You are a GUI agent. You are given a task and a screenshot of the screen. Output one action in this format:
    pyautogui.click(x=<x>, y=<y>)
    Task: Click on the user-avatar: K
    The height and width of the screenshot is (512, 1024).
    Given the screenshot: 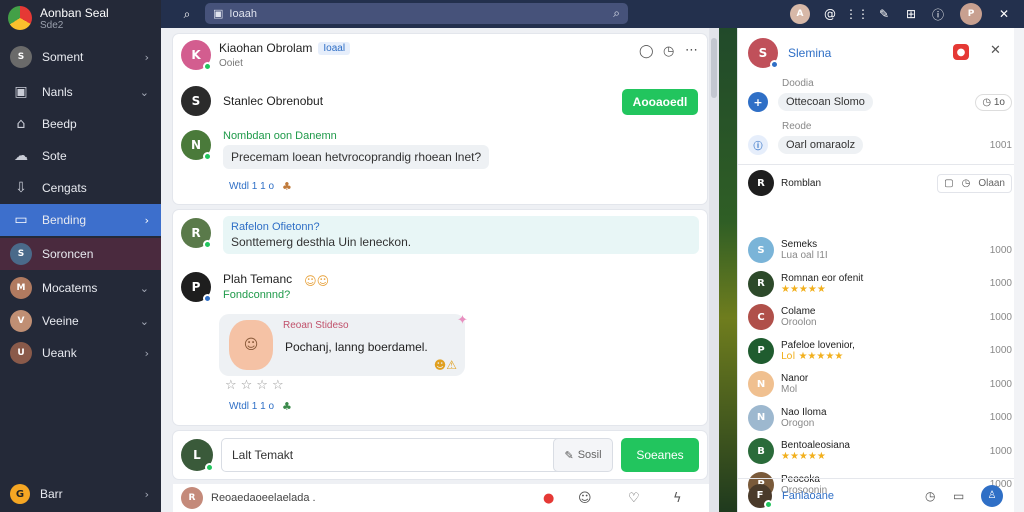 What is the action you would take?
    pyautogui.click(x=196, y=55)
    